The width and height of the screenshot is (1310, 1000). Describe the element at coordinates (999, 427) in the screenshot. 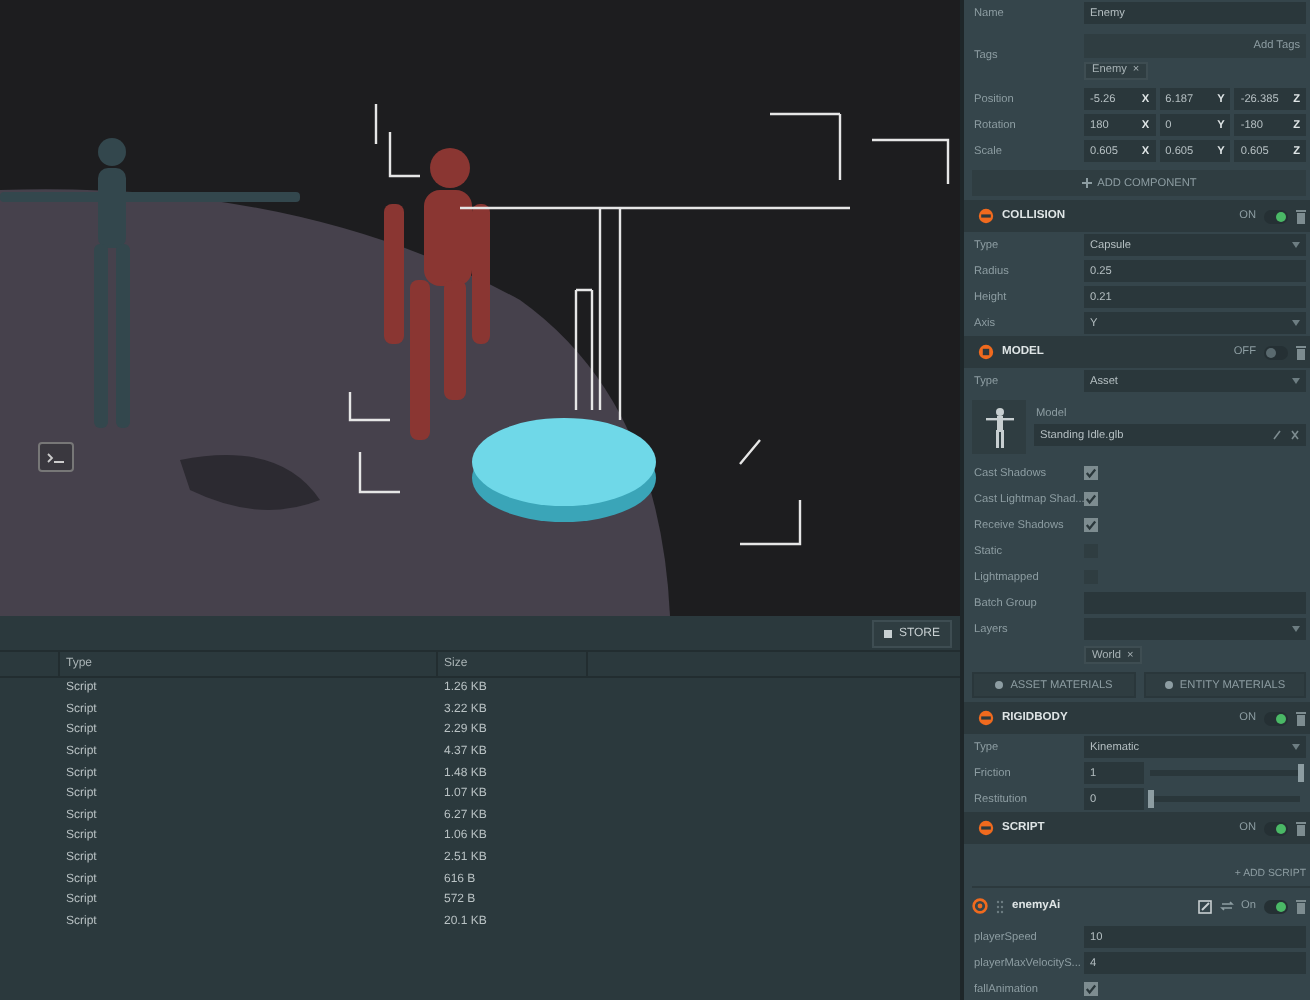

I see `model-thumbnail` at that location.